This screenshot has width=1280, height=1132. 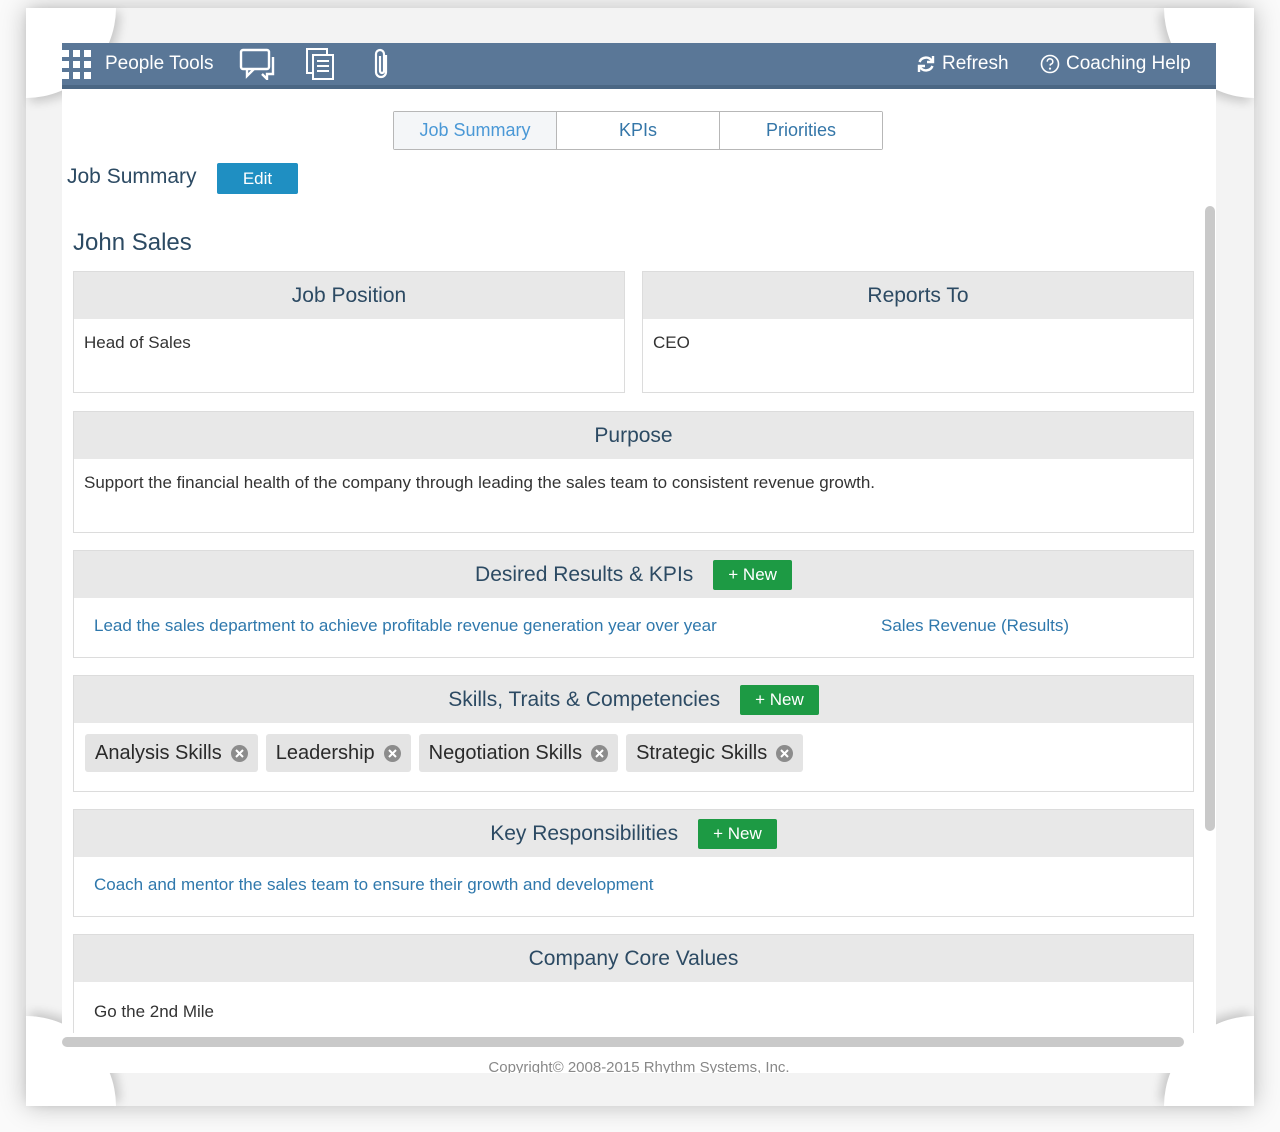 What do you see at coordinates (78, 64) in the screenshot?
I see `apps-grid-icon` at bounding box center [78, 64].